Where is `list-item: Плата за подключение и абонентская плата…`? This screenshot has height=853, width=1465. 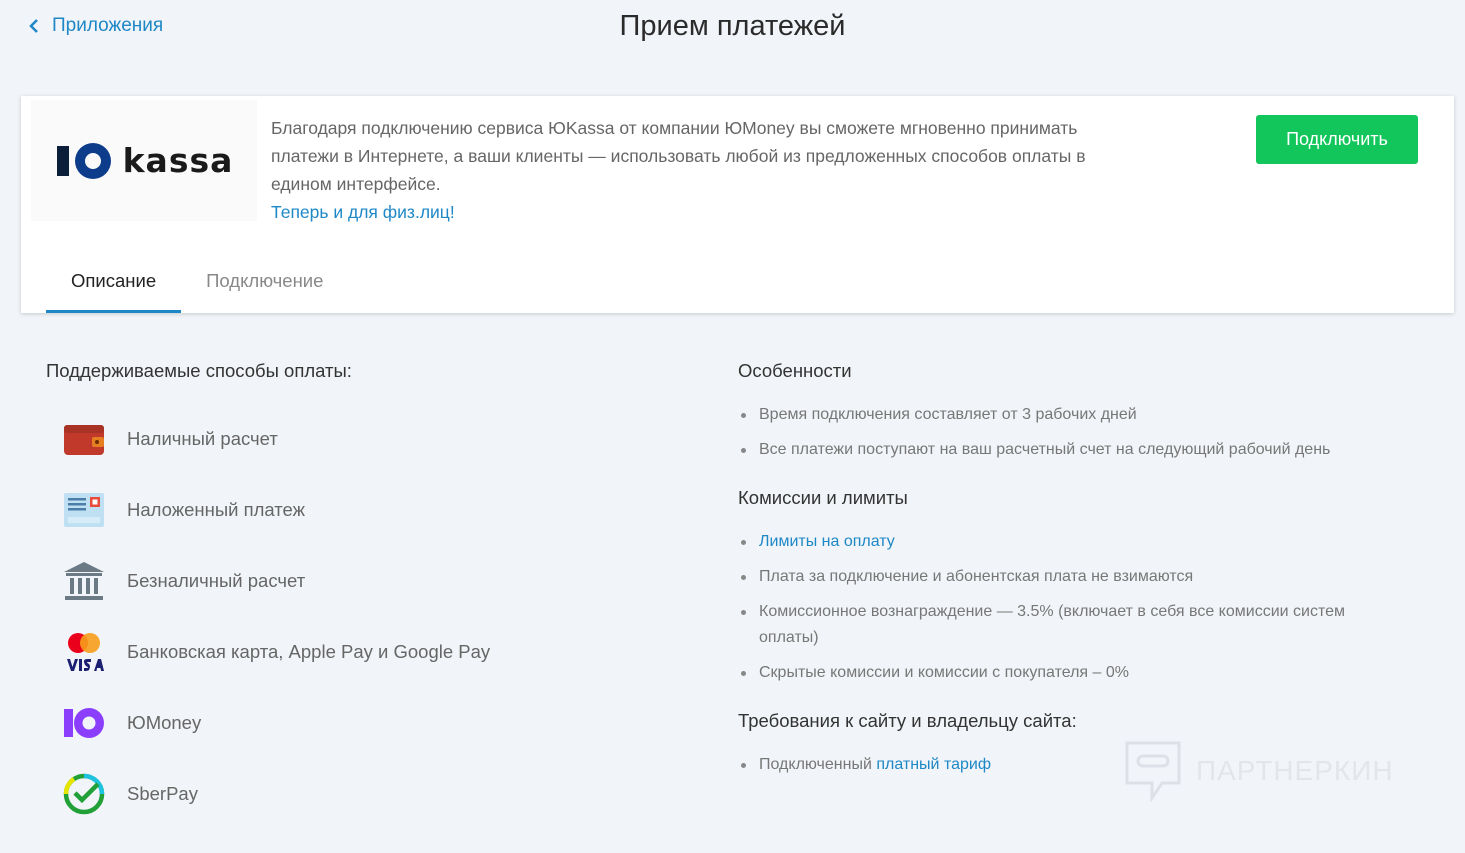
list-item: Плата за подключение и абонентская плата… is located at coordinates (1048, 577).